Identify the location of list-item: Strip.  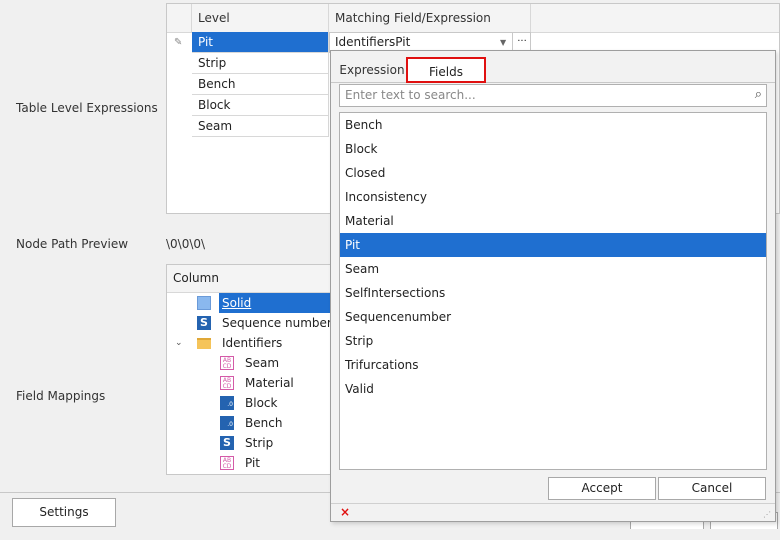
(553, 341).